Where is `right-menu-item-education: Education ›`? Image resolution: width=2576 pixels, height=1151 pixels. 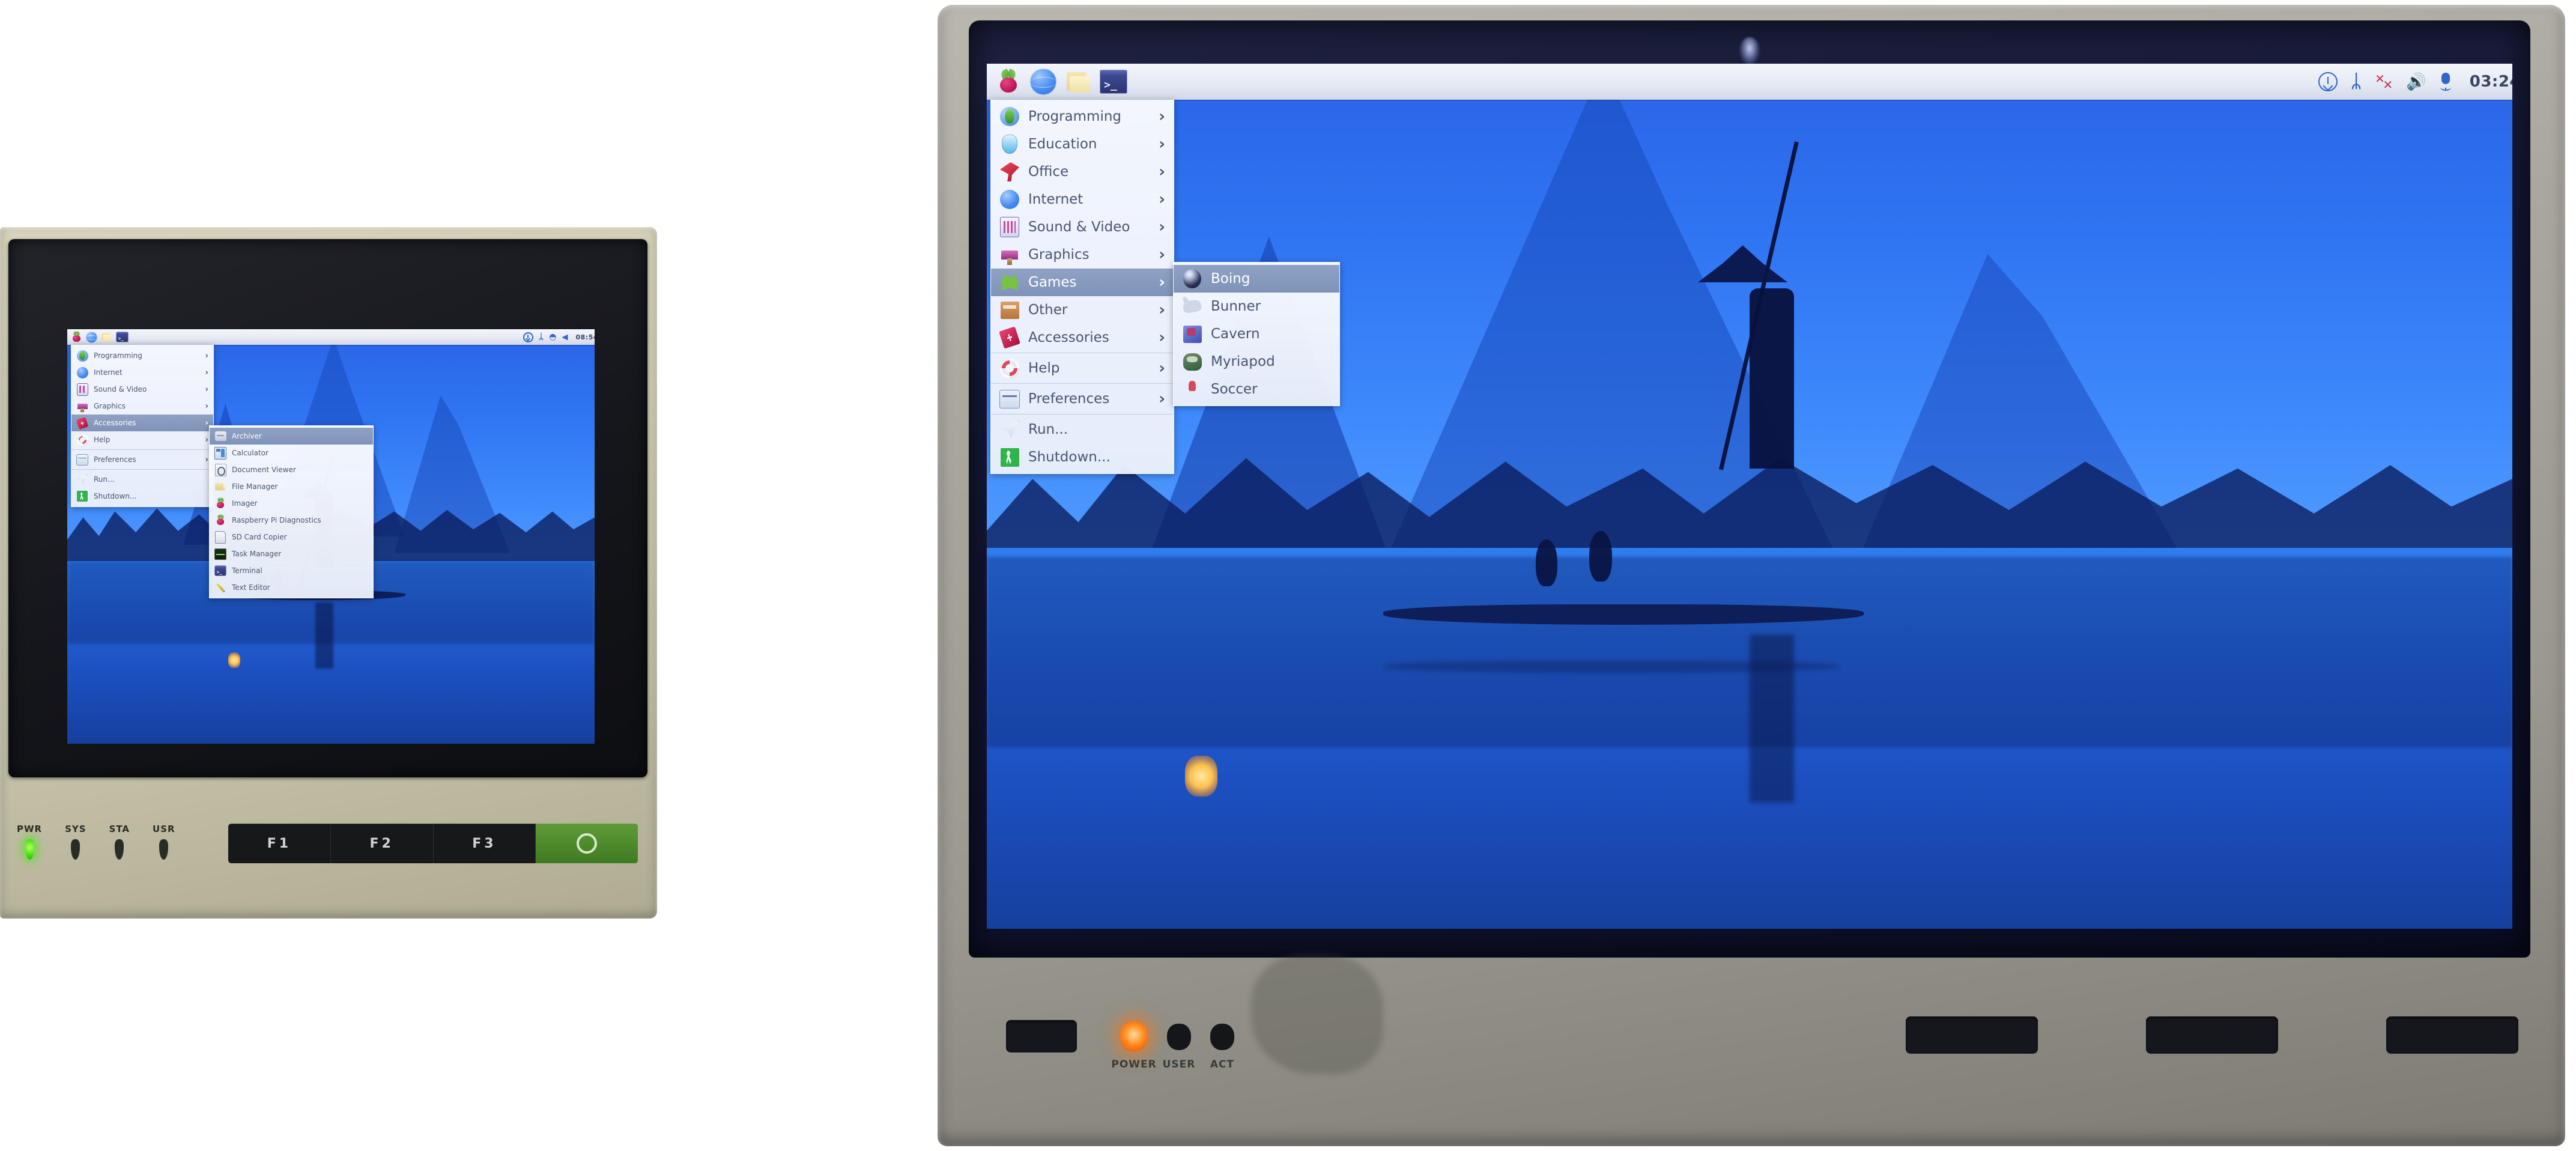 right-menu-item-education: Education › is located at coordinates (1082, 144).